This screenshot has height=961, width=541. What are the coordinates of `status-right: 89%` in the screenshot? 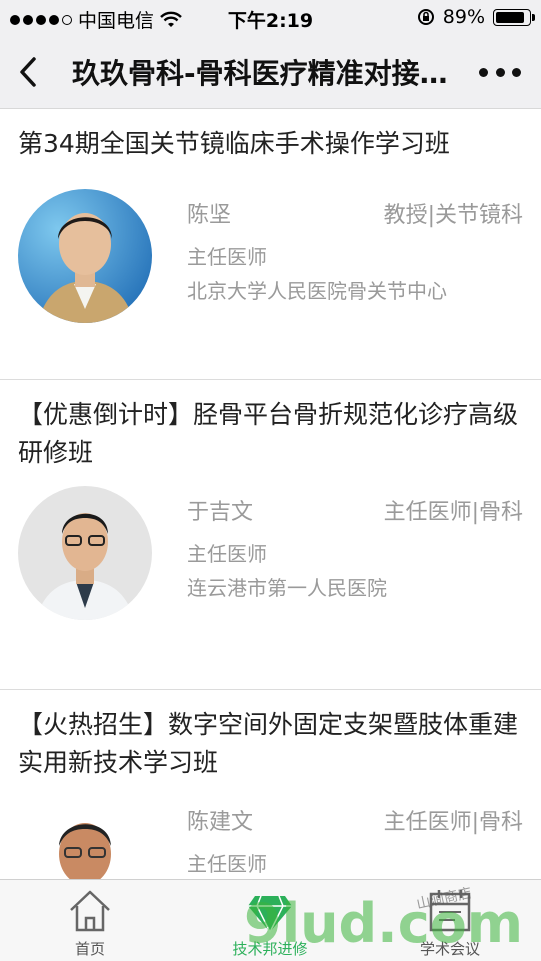 It's located at (476, 17).